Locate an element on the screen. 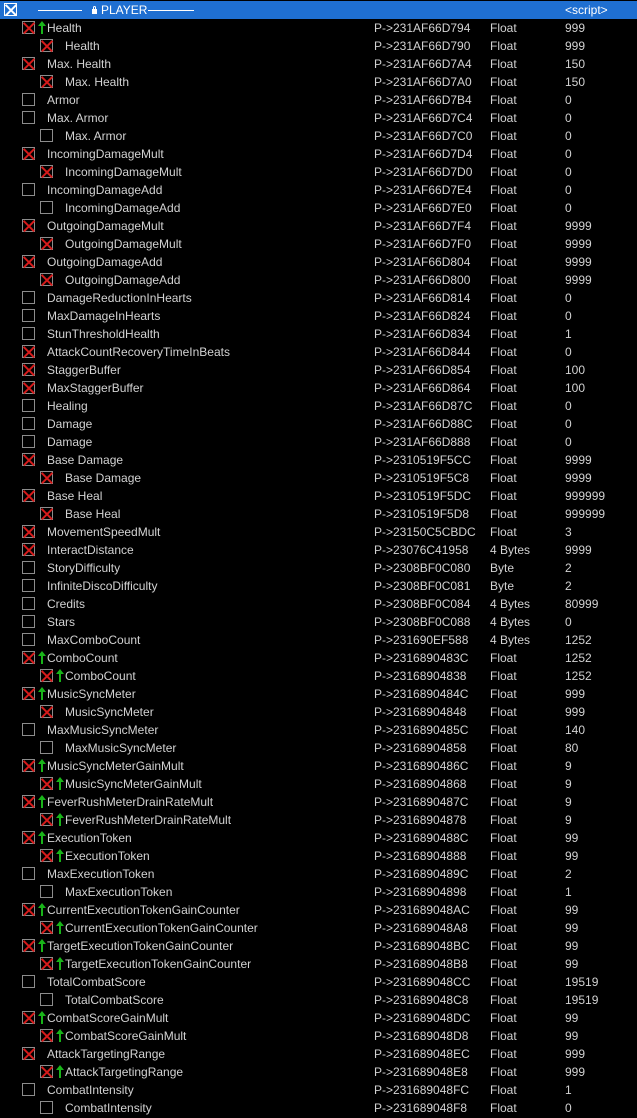 The image size is (637, 1118). table-row: ComboCount P->23168904838 Float 1252 is located at coordinates (318, 676).